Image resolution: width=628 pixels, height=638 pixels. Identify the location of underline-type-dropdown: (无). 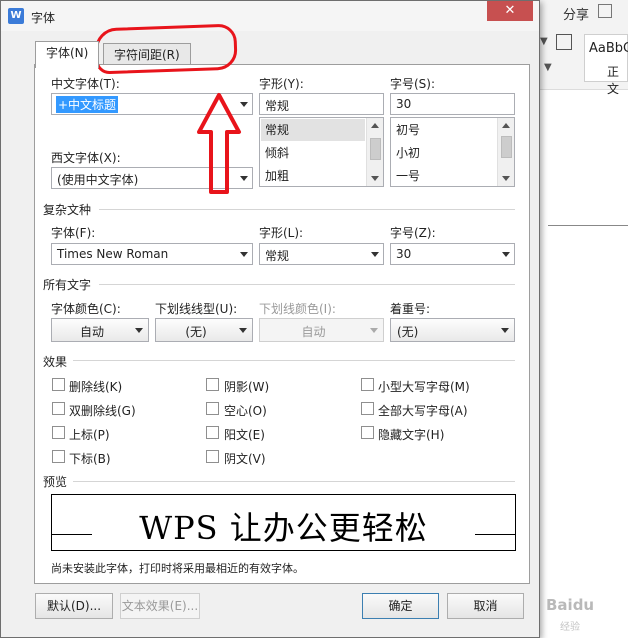
(204, 330).